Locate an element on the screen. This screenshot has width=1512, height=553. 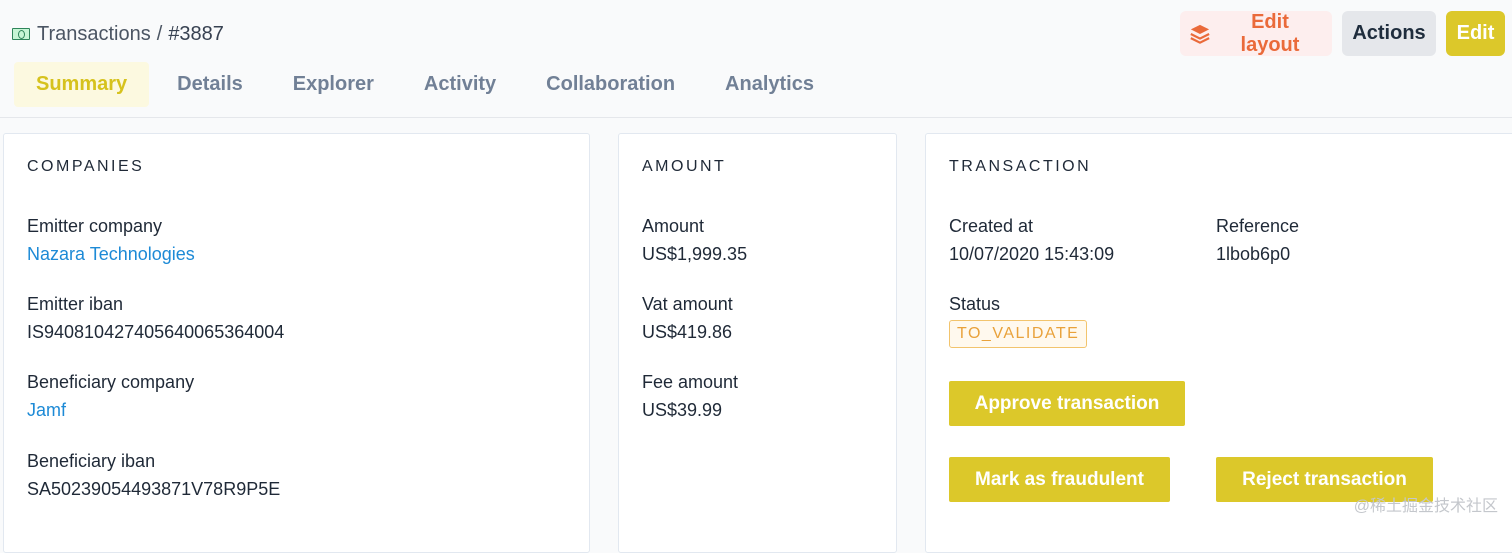
fee-amount-field: Fee amount US$39.99 is located at coordinates (690, 396).